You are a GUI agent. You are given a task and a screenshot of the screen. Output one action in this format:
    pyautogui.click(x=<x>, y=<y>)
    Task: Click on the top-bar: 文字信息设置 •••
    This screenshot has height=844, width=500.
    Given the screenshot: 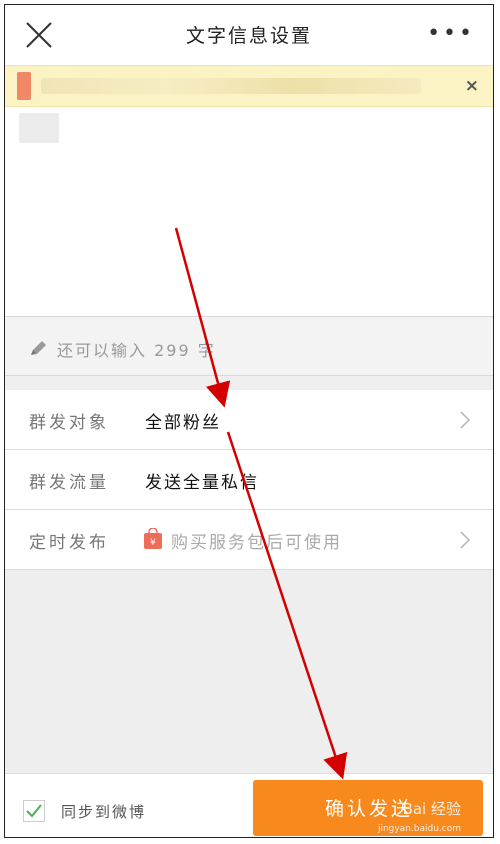 What is the action you would take?
    pyautogui.click(x=249, y=35)
    